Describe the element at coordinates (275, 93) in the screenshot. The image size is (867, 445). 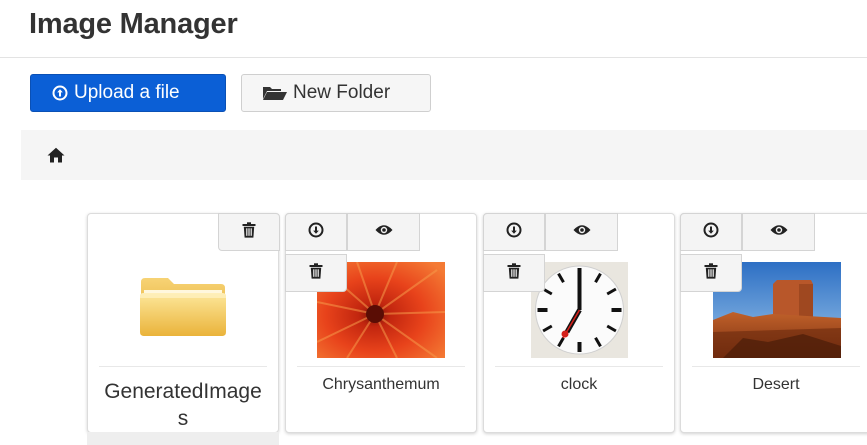
I see `folder-open-icon` at that location.